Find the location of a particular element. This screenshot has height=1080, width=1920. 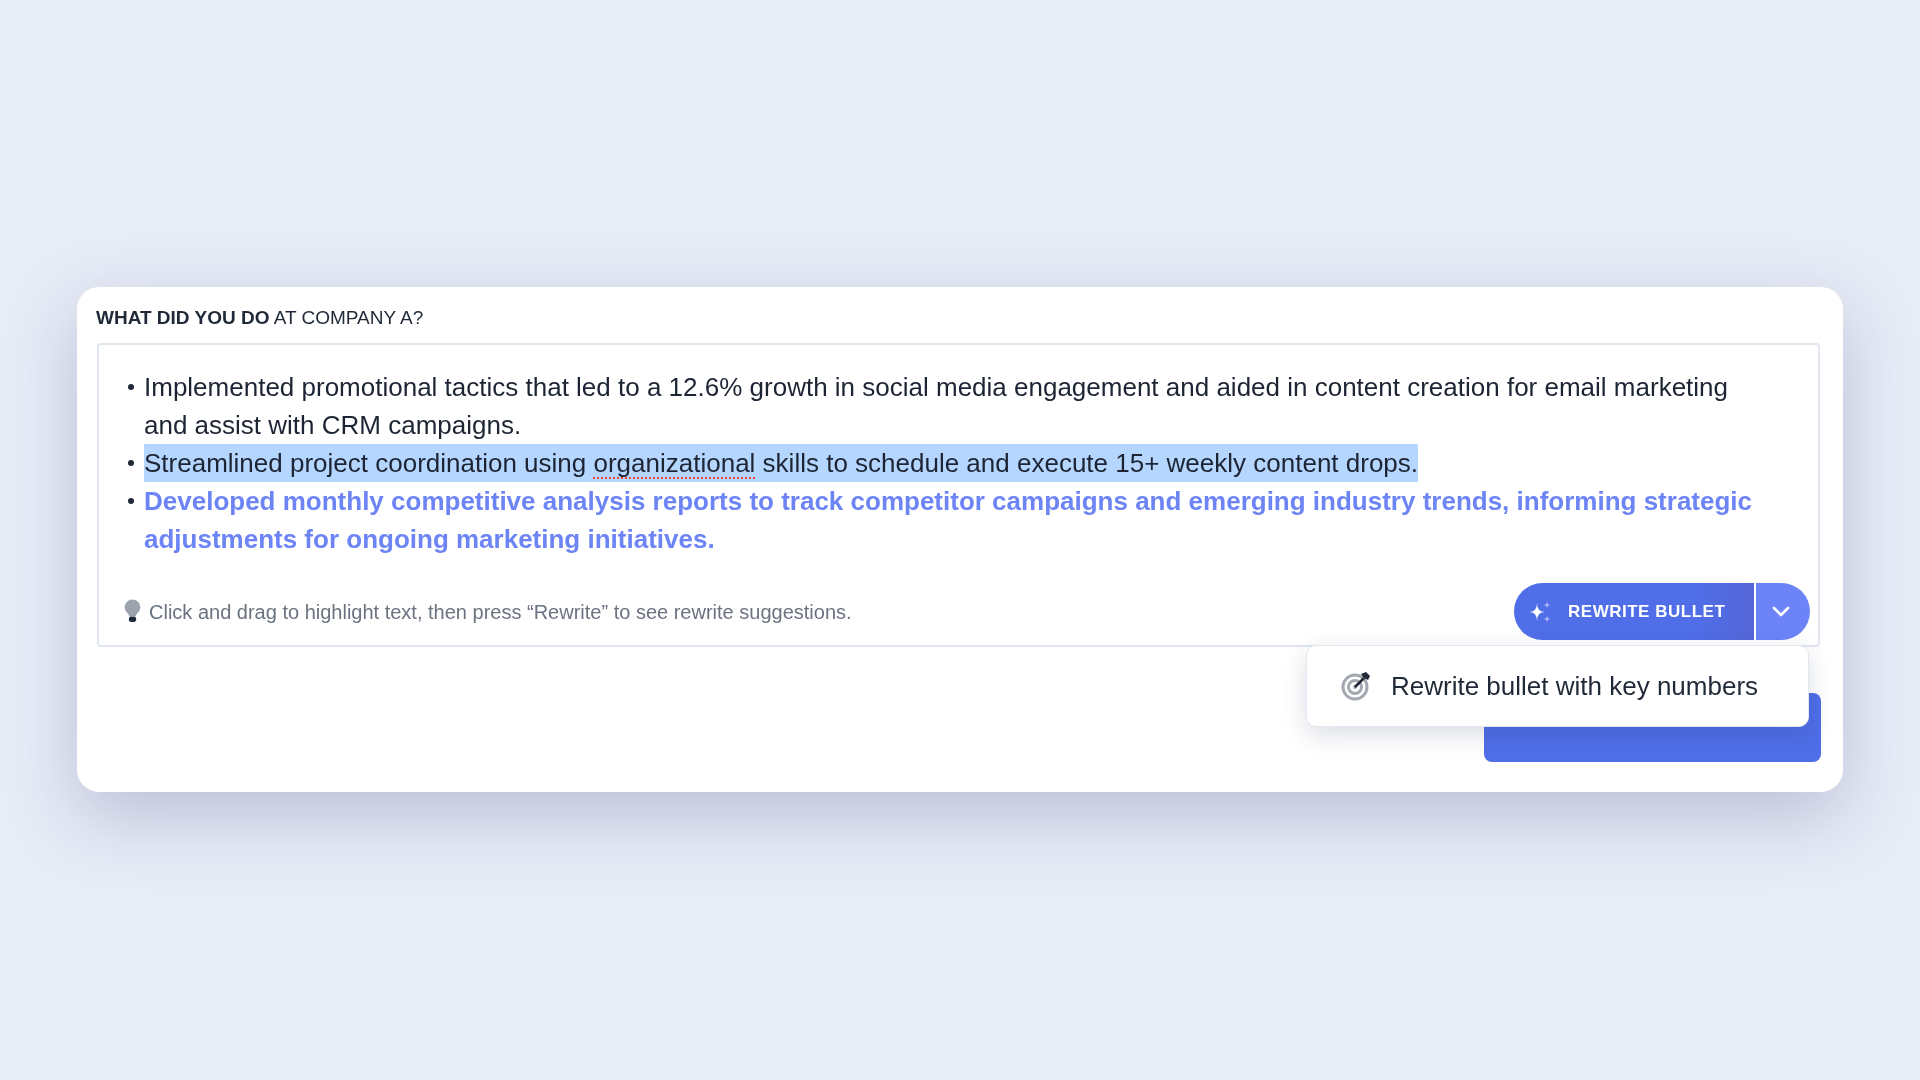

suggested-bullet-text: Developed monthly competitive analysis reports to track competitor campaigns and emerging industry trends, informing strategic adjustments for ongoing marketing initiatives. is located at coordinates (948, 520).